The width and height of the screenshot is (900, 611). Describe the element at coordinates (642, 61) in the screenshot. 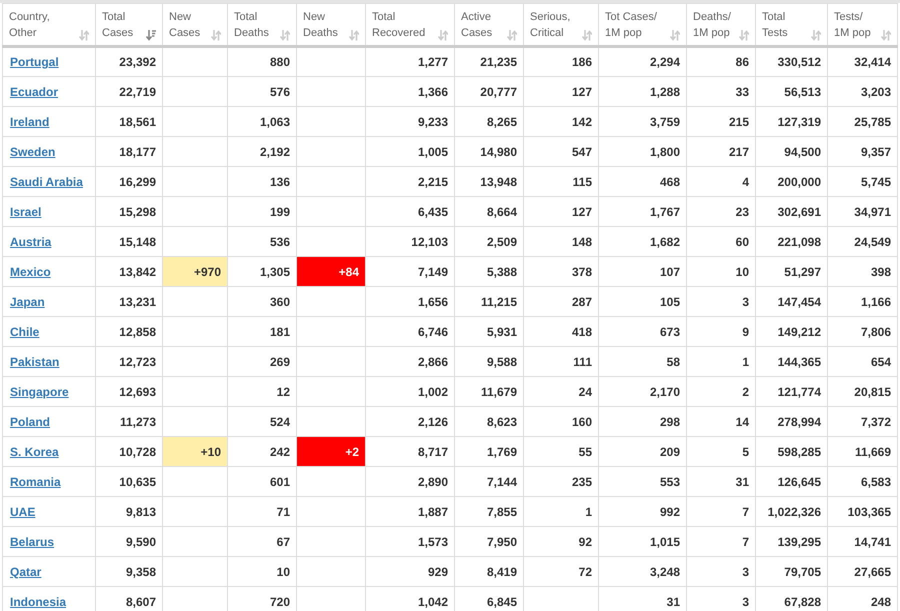

I see `table-cell: 2,294` at that location.